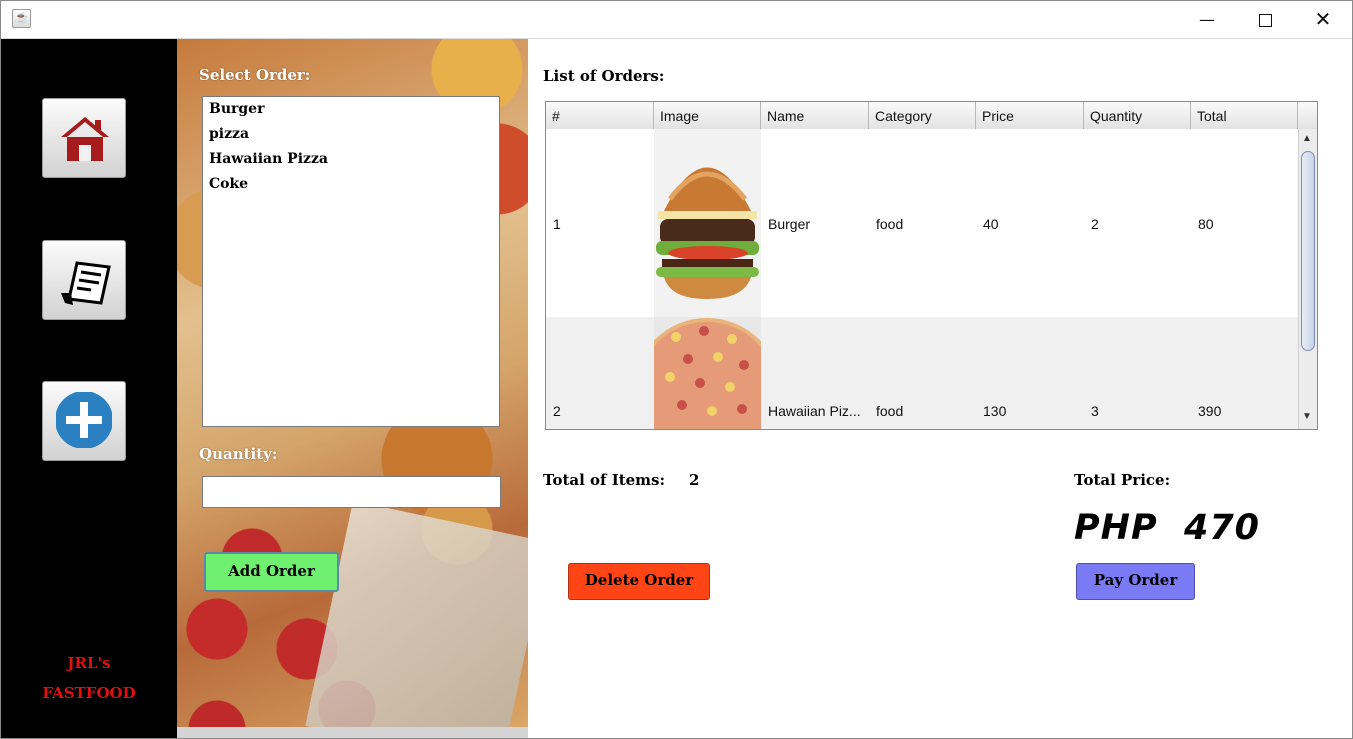 The image size is (1353, 739). I want to click on menu-list-item: Coke, so click(228, 184).